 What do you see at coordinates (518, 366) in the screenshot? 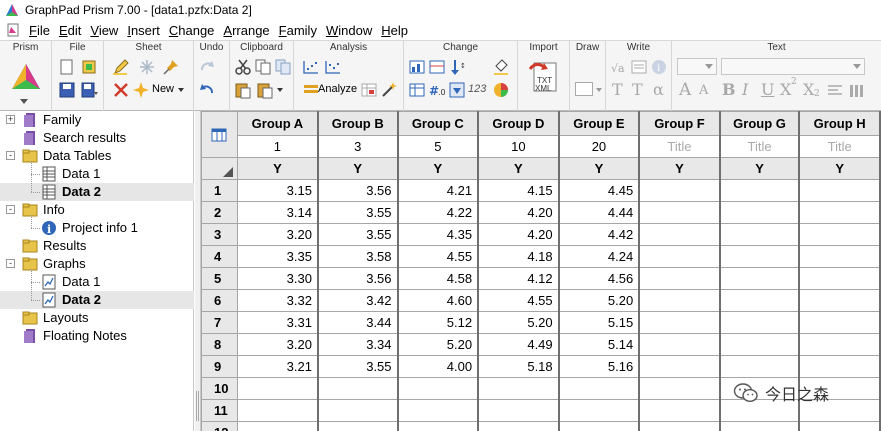
I see `data-cell: 5.18` at bounding box center [518, 366].